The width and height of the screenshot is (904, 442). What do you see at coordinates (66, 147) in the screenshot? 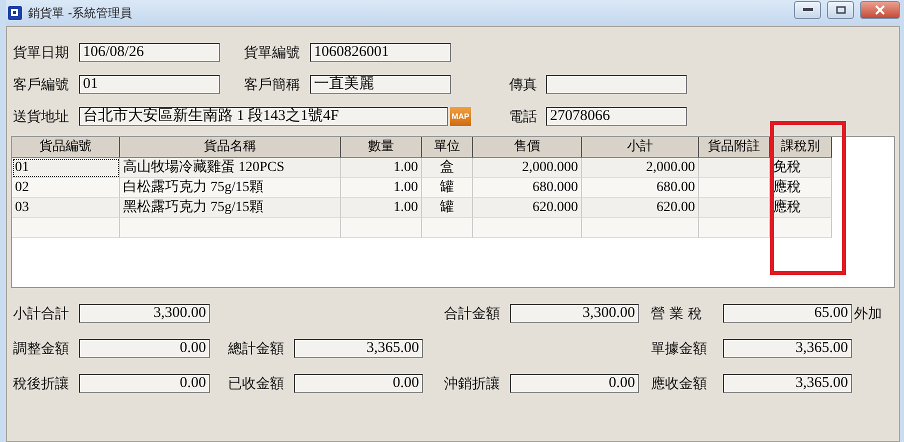
I see `column-header: 貨品編號` at bounding box center [66, 147].